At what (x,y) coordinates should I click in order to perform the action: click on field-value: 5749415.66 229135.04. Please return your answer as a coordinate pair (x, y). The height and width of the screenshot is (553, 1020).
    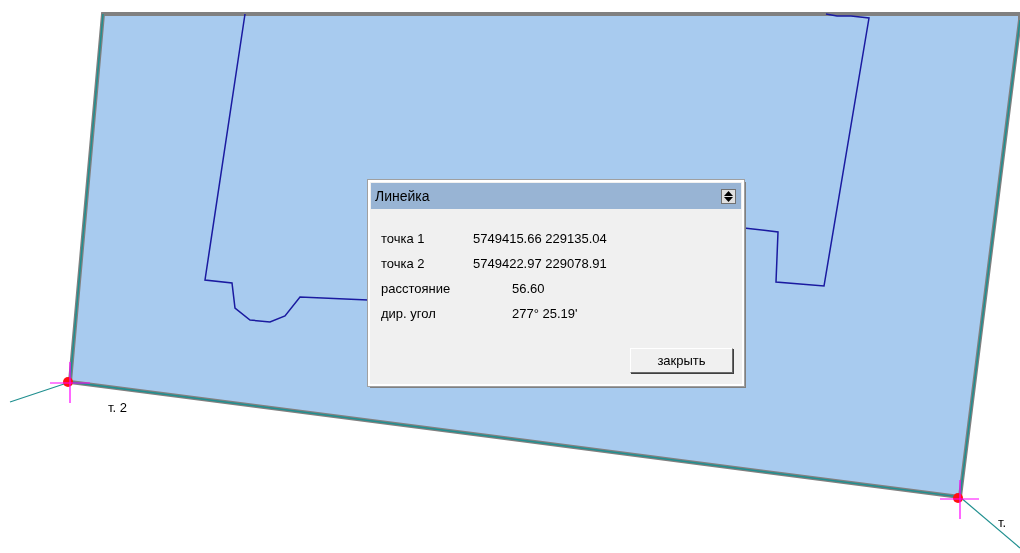
    Looking at the image, I should click on (540, 239).